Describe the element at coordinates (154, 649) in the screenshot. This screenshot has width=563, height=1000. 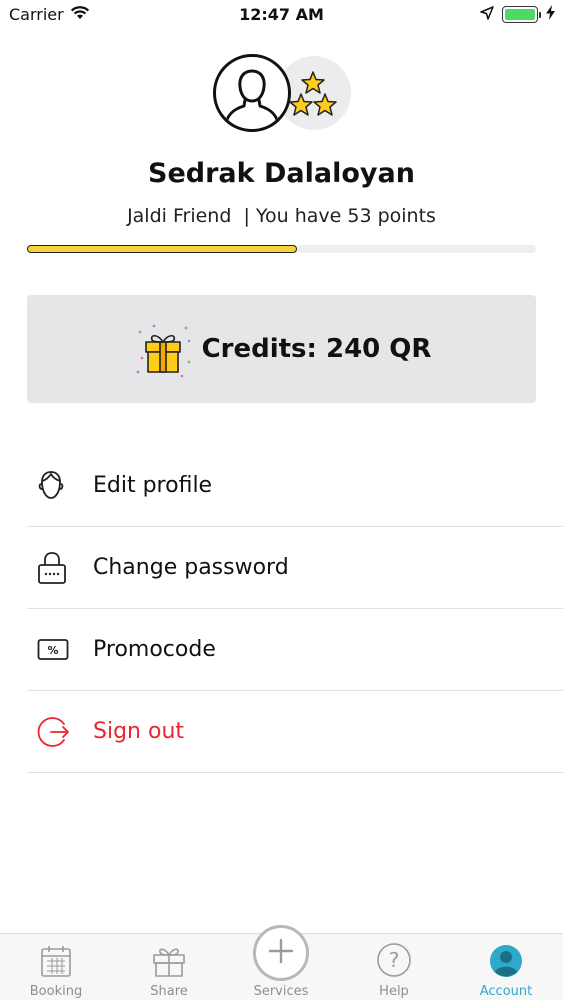
I see `menu-label-promocode: Promocode` at that location.